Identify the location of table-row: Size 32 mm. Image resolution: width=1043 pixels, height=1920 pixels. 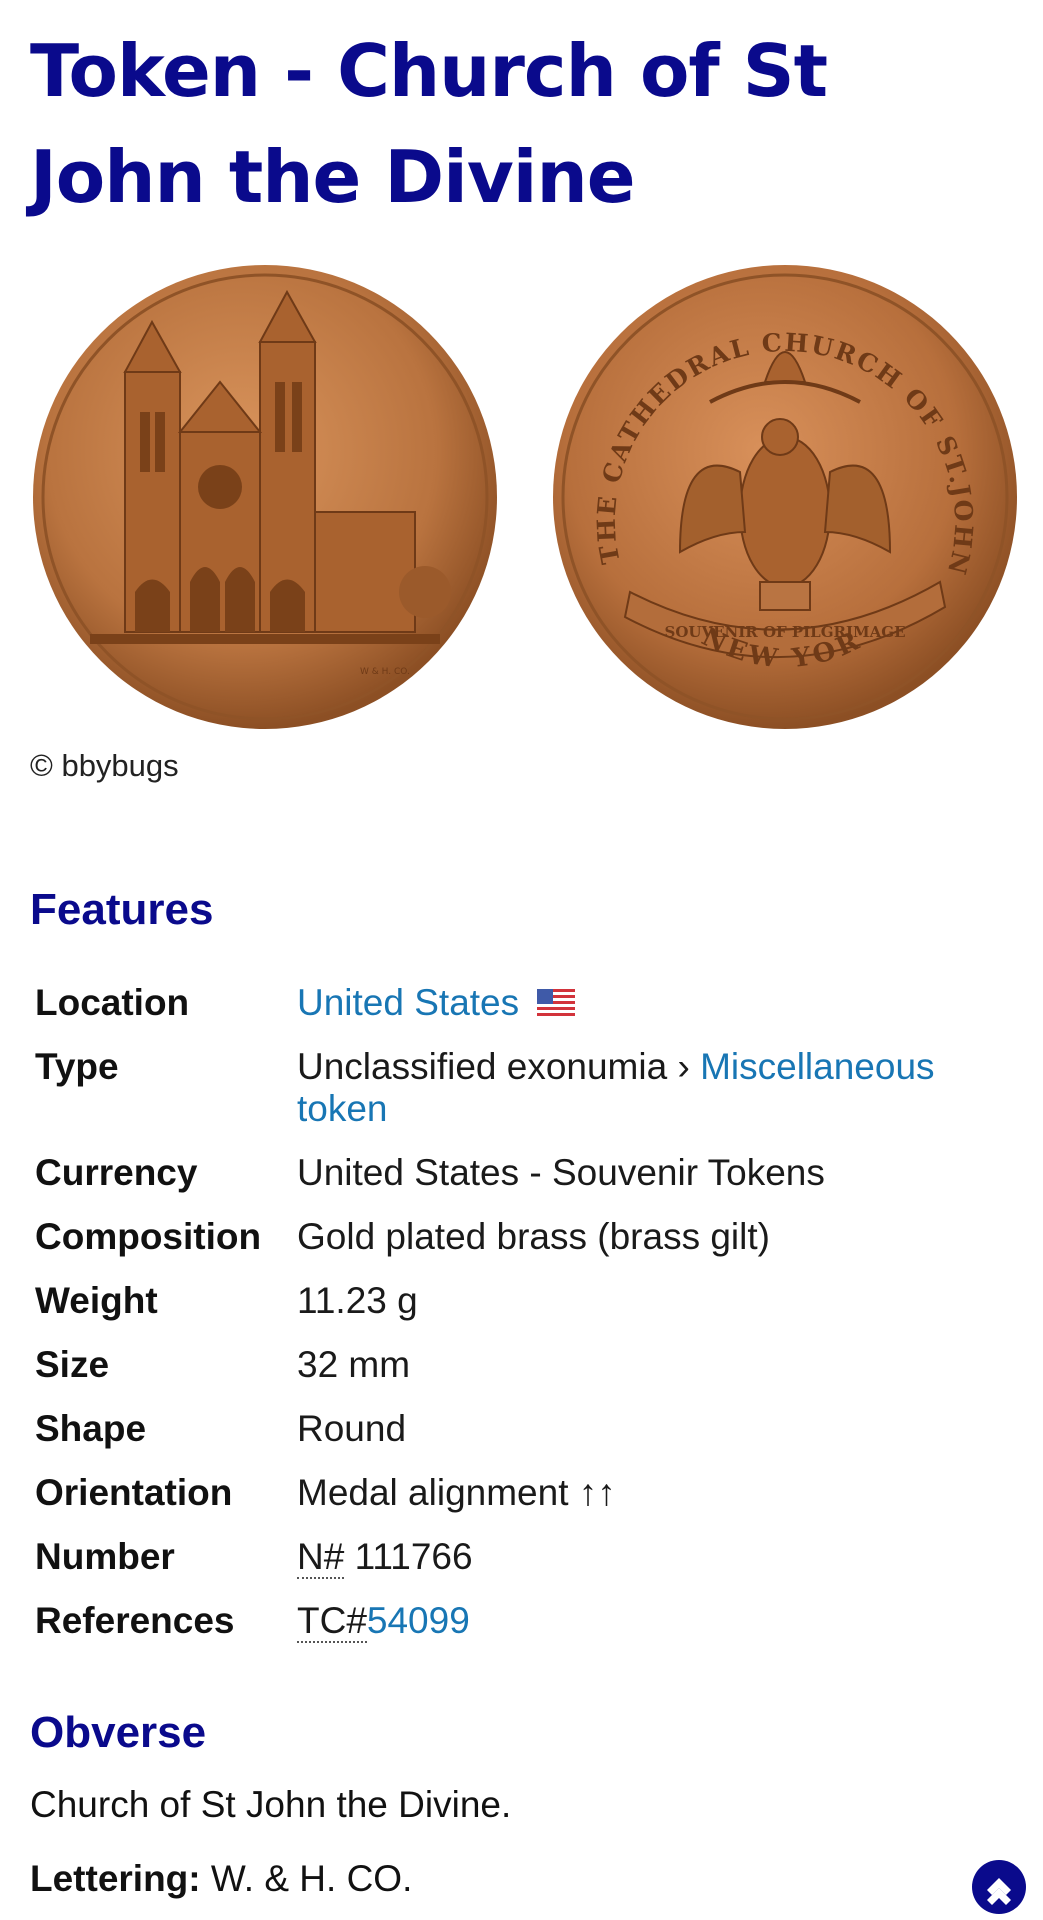
(525, 1376).